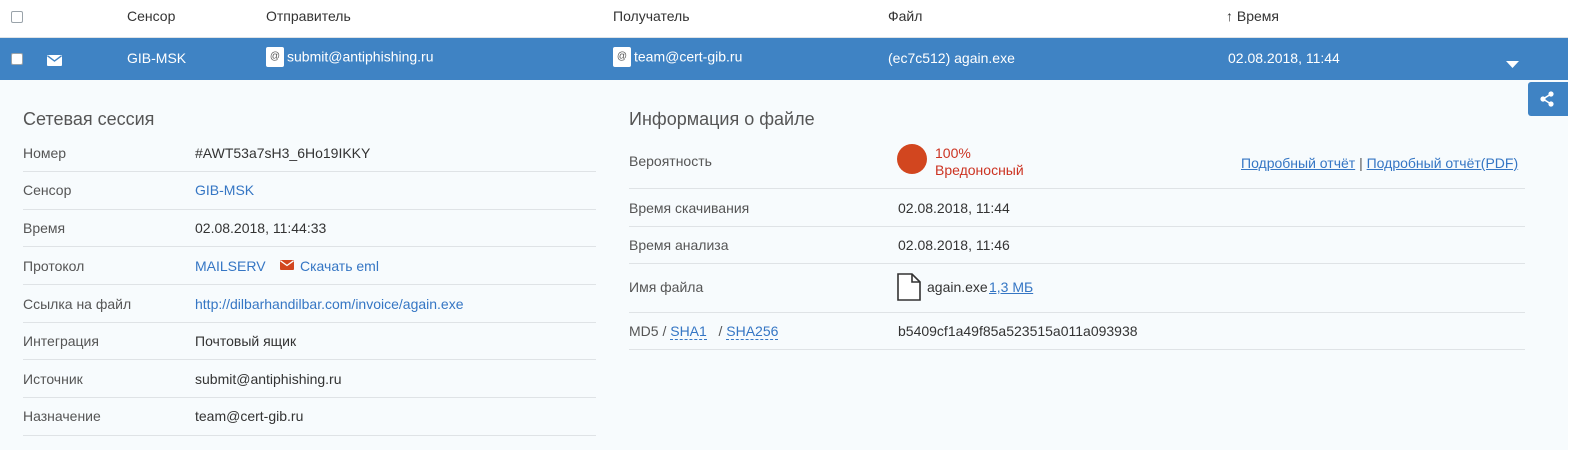  I want to click on column-header-time-label: Время, so click(1258, 16).